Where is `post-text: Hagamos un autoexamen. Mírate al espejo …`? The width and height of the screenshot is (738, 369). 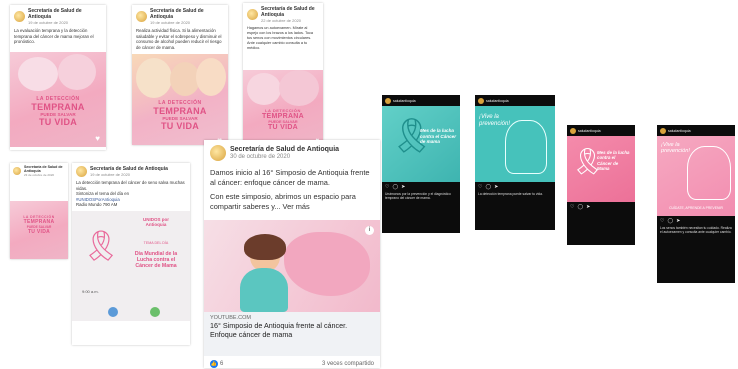 post-text: Hagamos un autoexamen. Mírate al espejo … is located at coordinates (280, 38).